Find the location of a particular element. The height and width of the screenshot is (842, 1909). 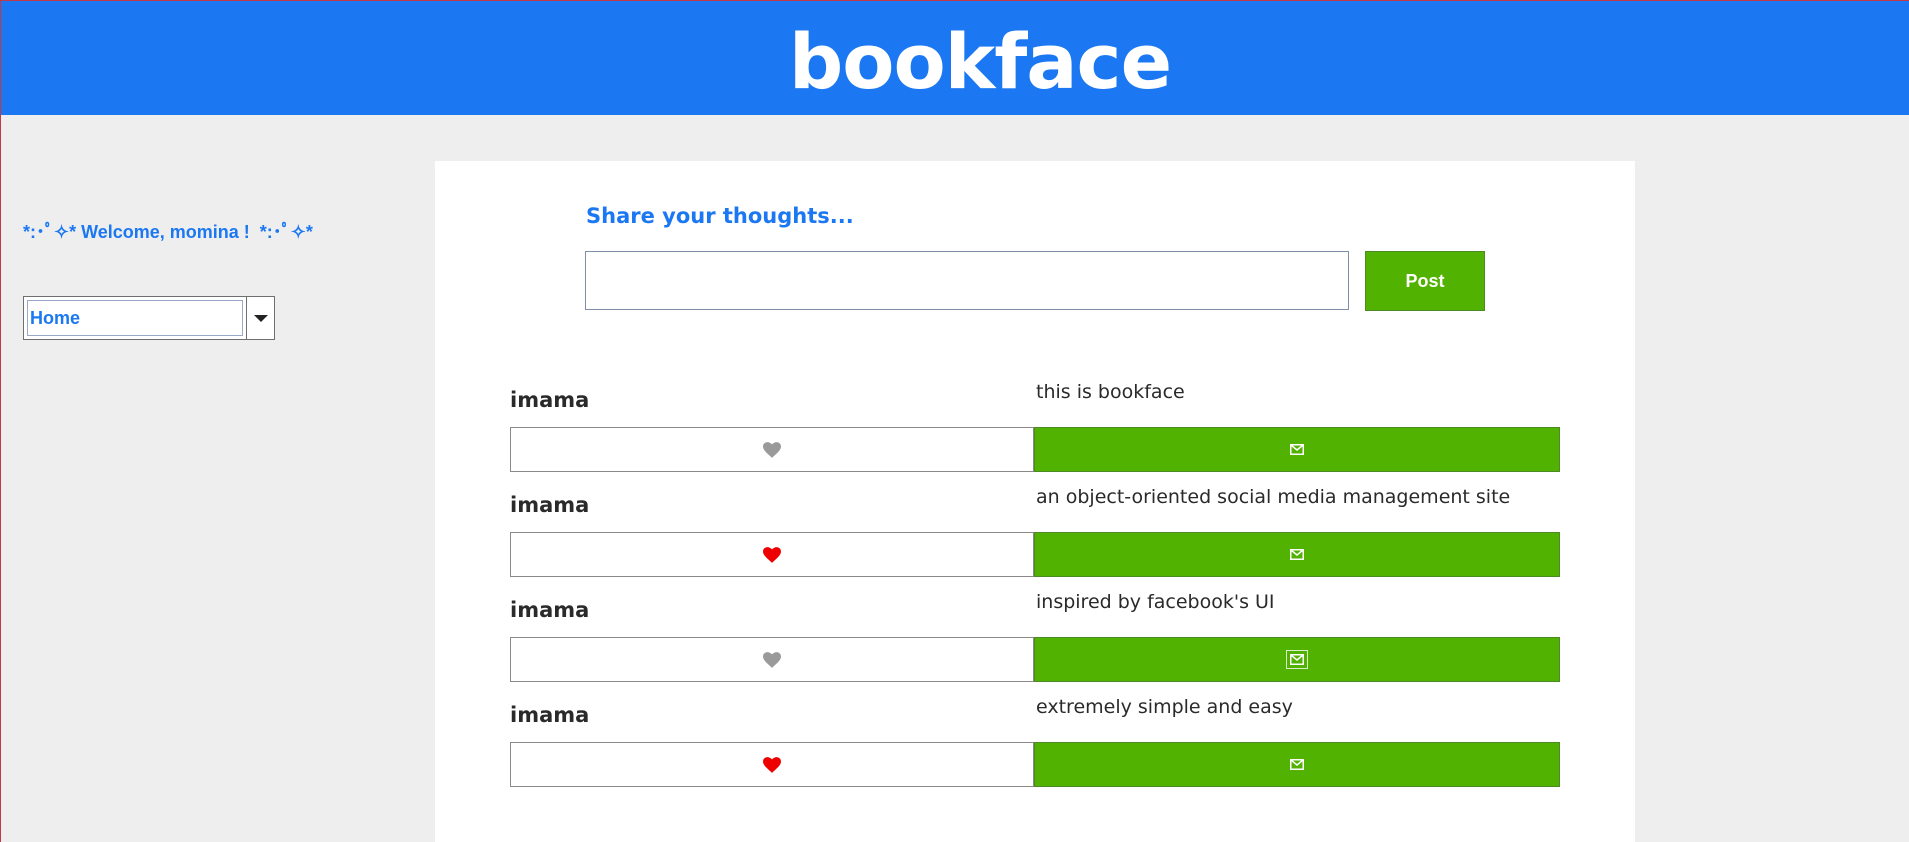

app-header: bookface is located at coordinates (955, 58).